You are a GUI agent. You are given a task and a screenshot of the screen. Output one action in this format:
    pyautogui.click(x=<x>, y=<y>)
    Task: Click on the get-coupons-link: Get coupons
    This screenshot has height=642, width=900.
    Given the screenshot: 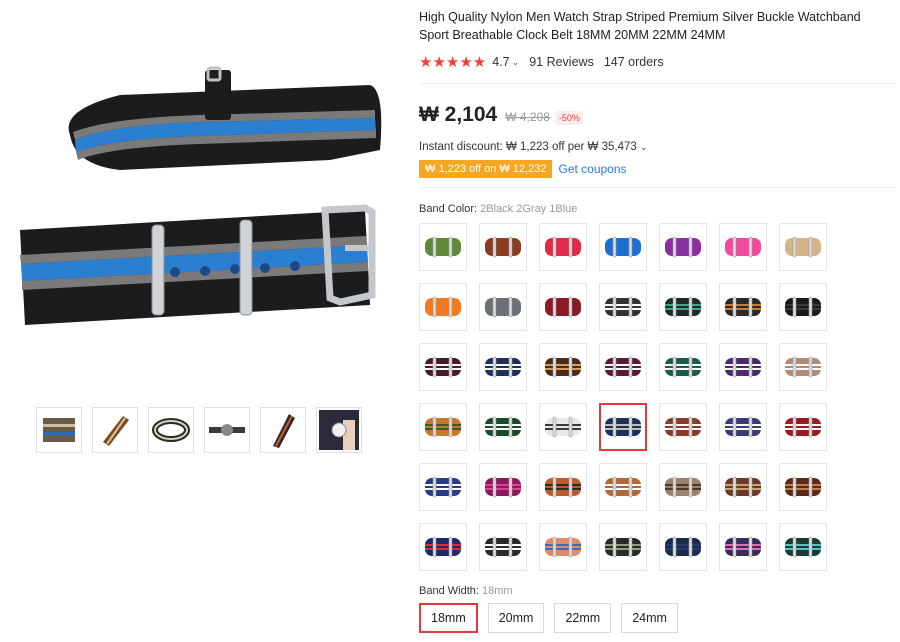 What is the action you would take?
    pyautogui.click(x=592, y=169)
    